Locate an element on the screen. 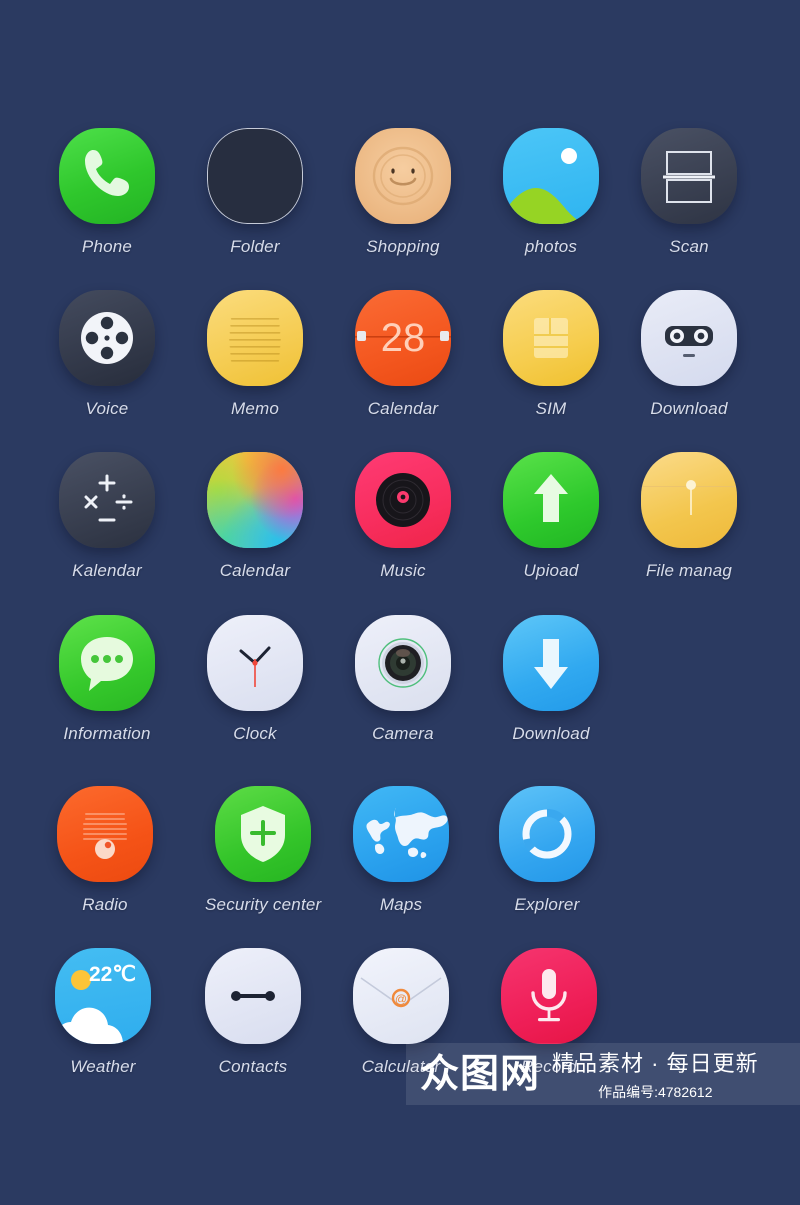  app-icon-maps: Maps is located at coordinates (401, 850).